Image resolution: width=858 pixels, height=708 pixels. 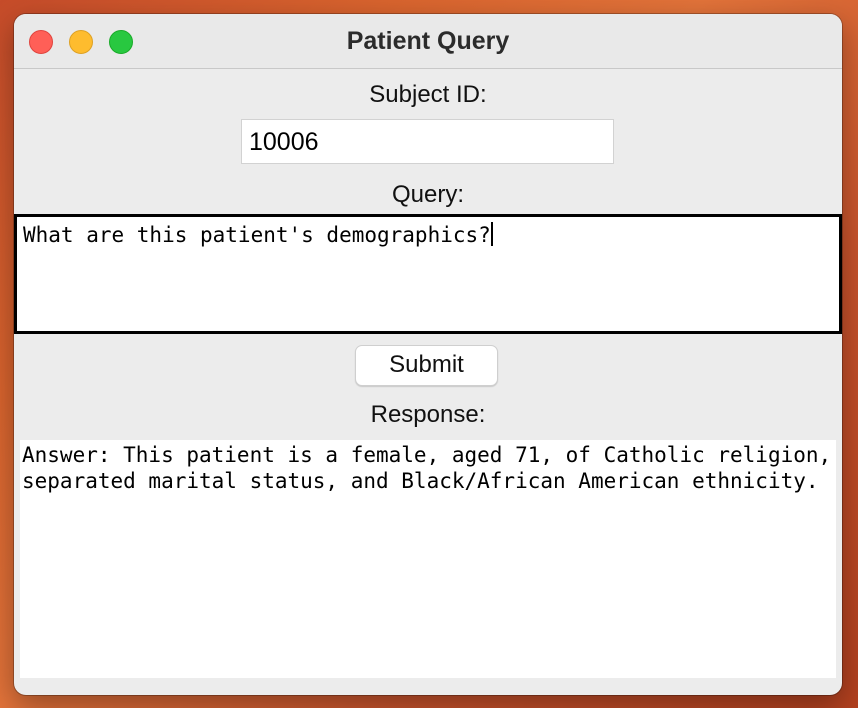 I want to click on window-title: Patient Query, so click(x=428, y=41).